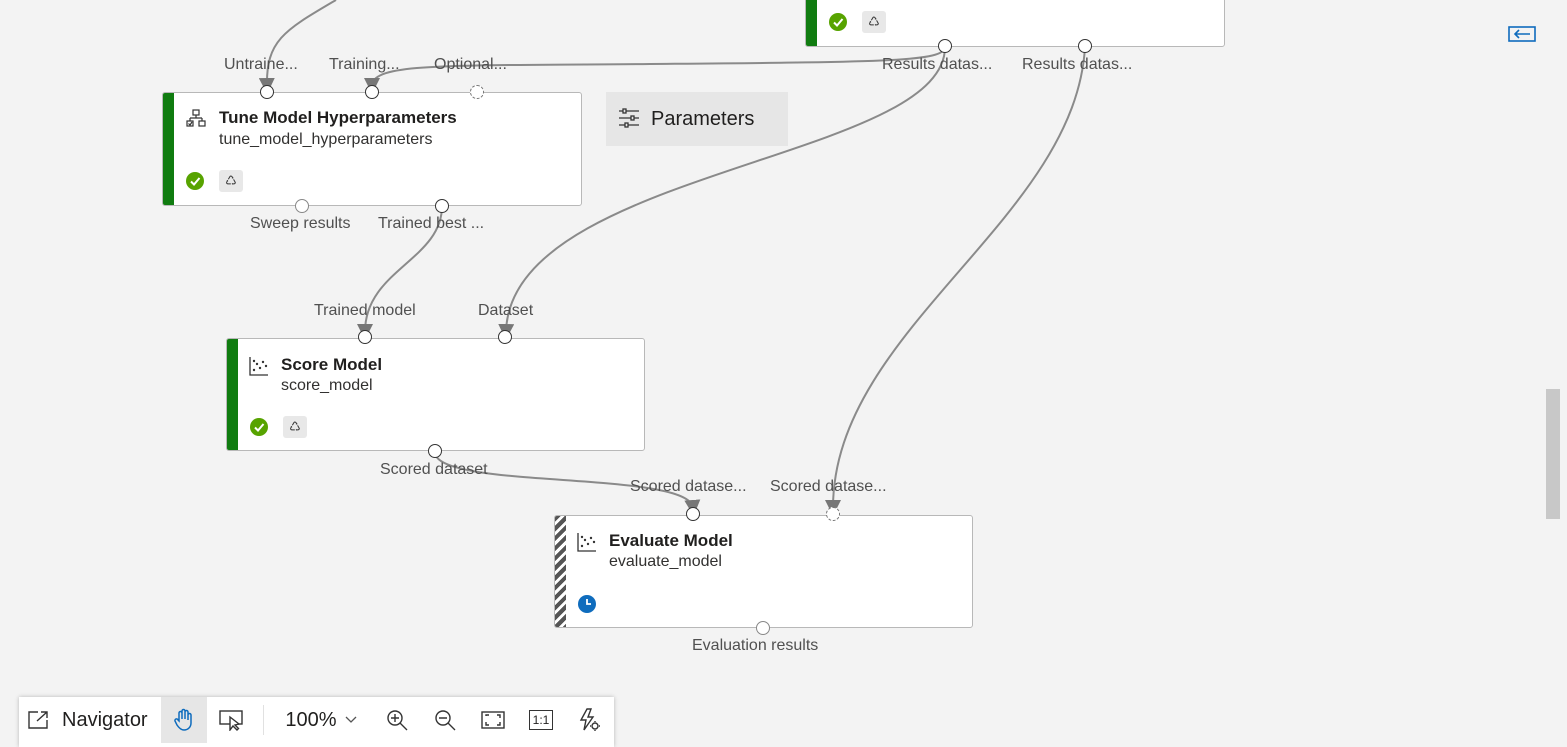  I want to click on fit-to-screen-button, so click(493, 720).